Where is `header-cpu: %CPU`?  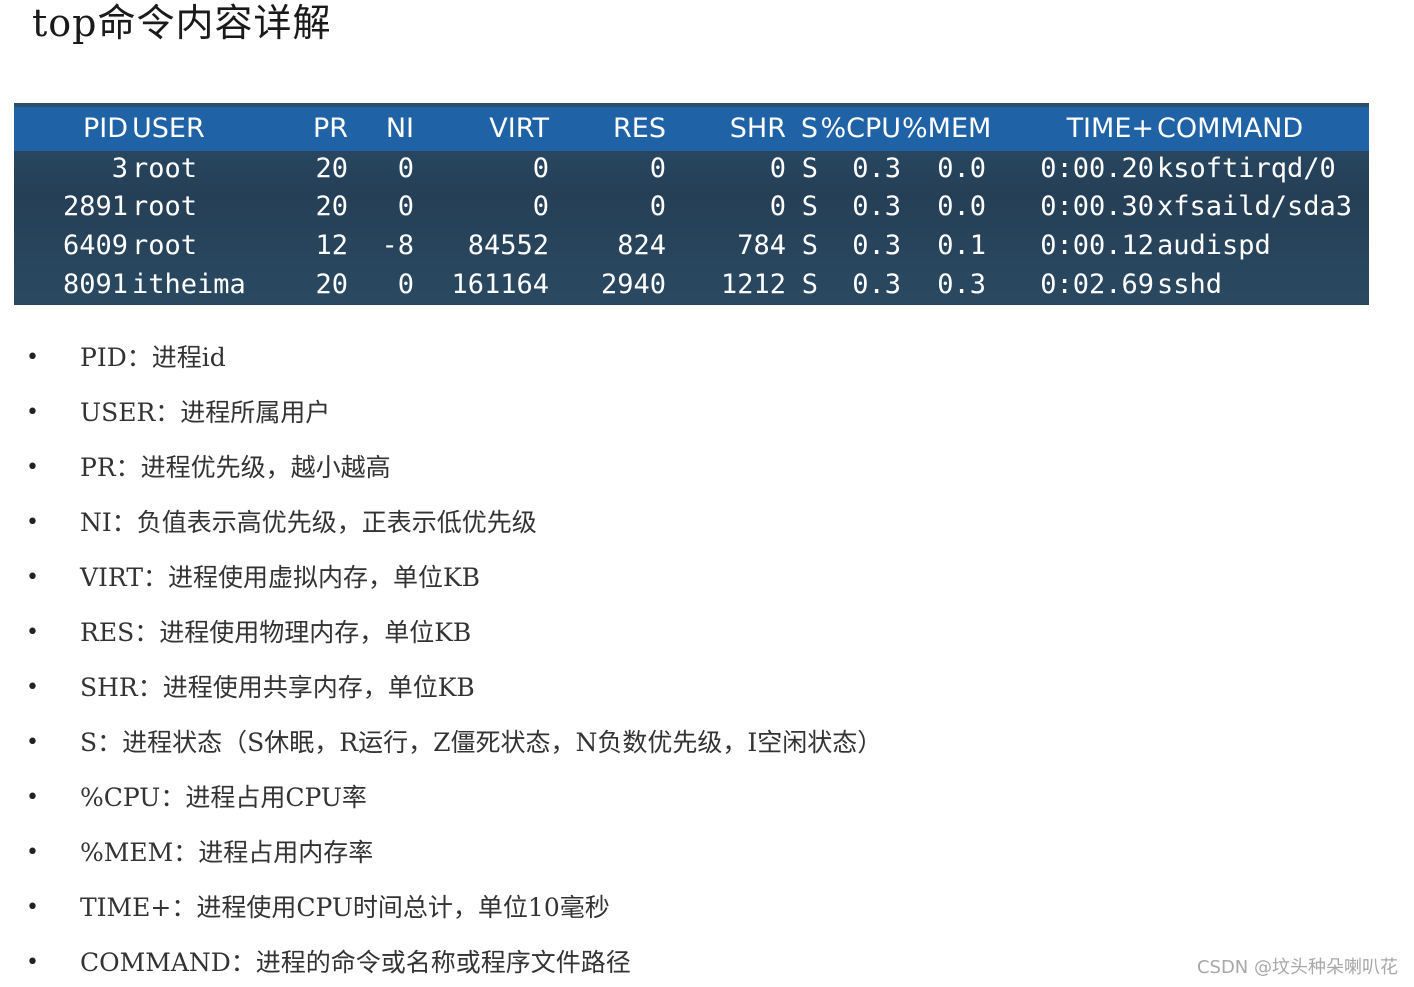
header-cpu: %CPU is located at coordinates (860, 128).